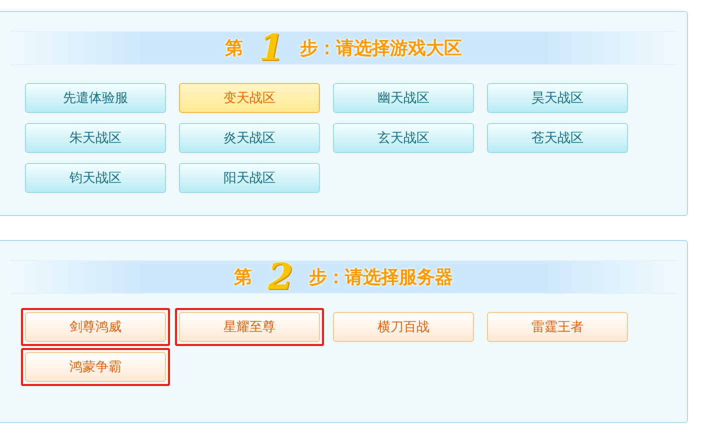 The width and height of the screenshot is (718, 426). What do you see at coordinates (249, 327) in the screenshot?
I see `server-button: 星耀至尊` at bounding box center [249, 327].